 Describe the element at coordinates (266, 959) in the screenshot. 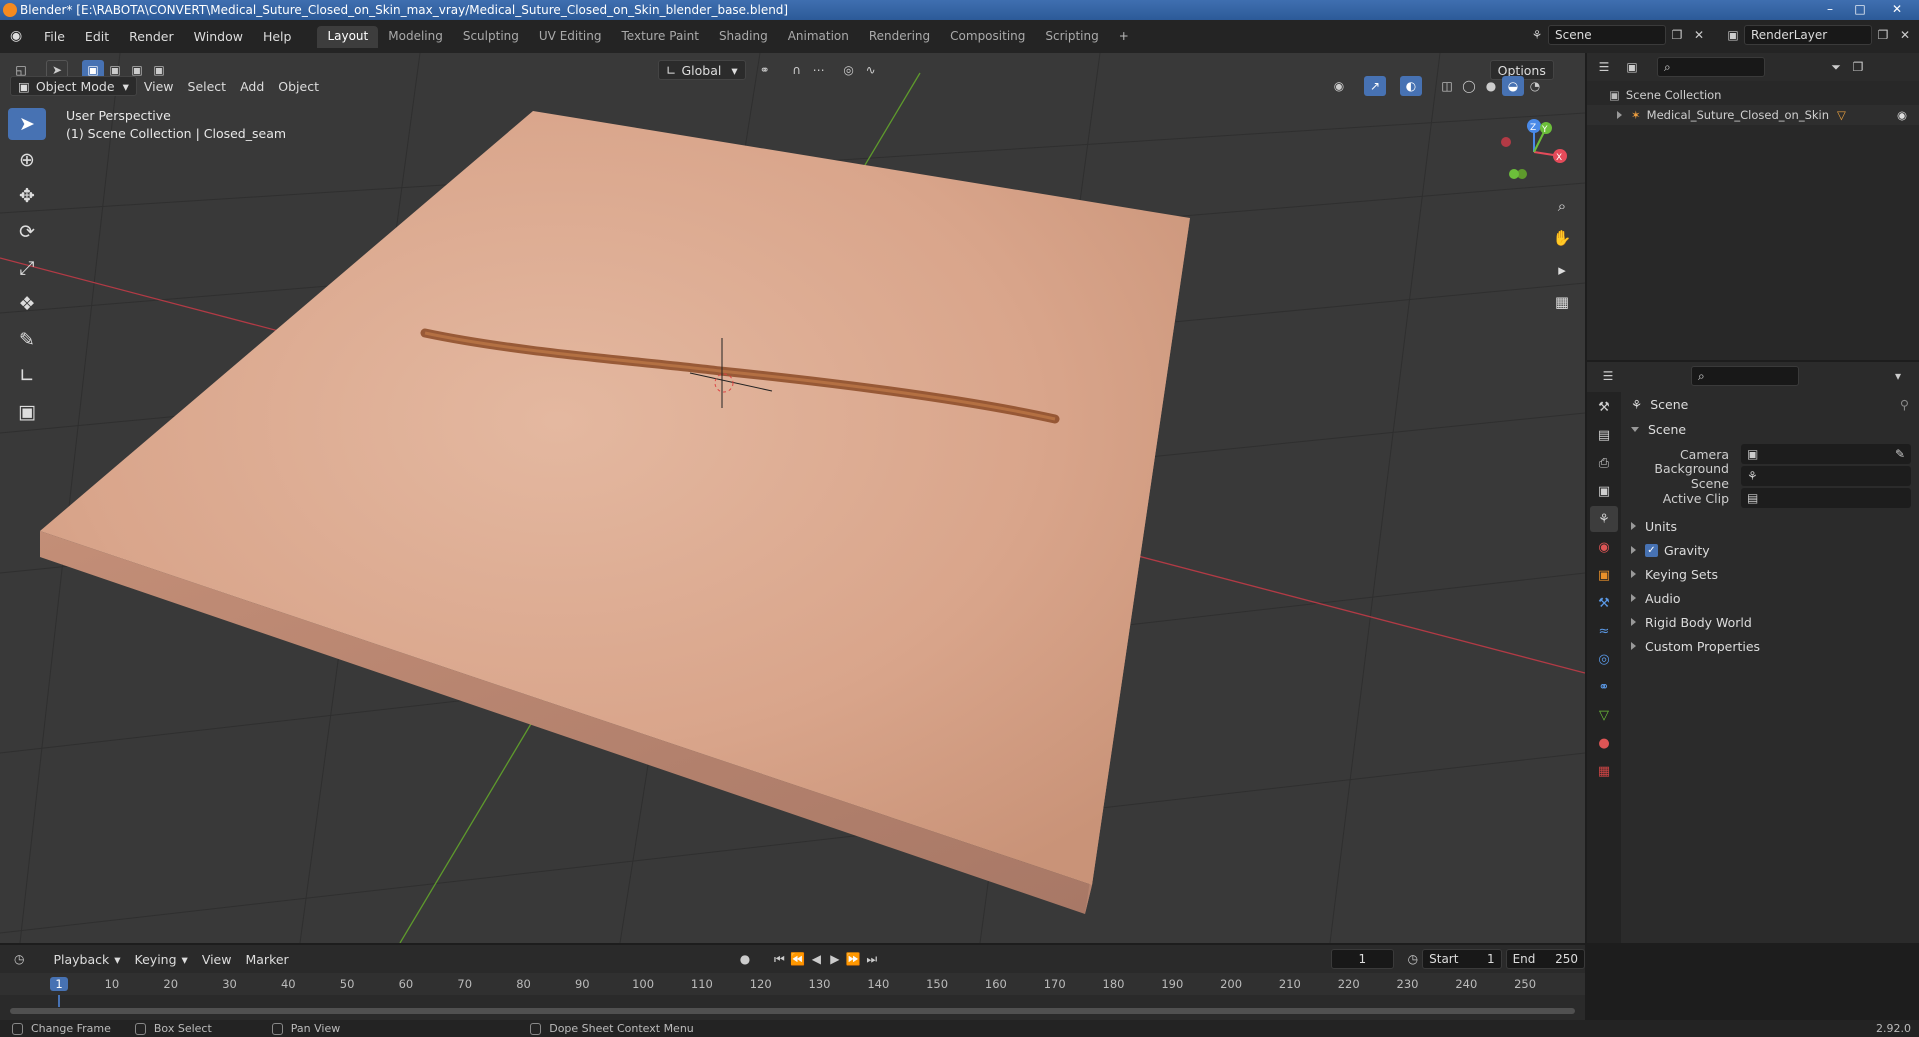

I see `timeline-menu-marker: Marker` at that location.